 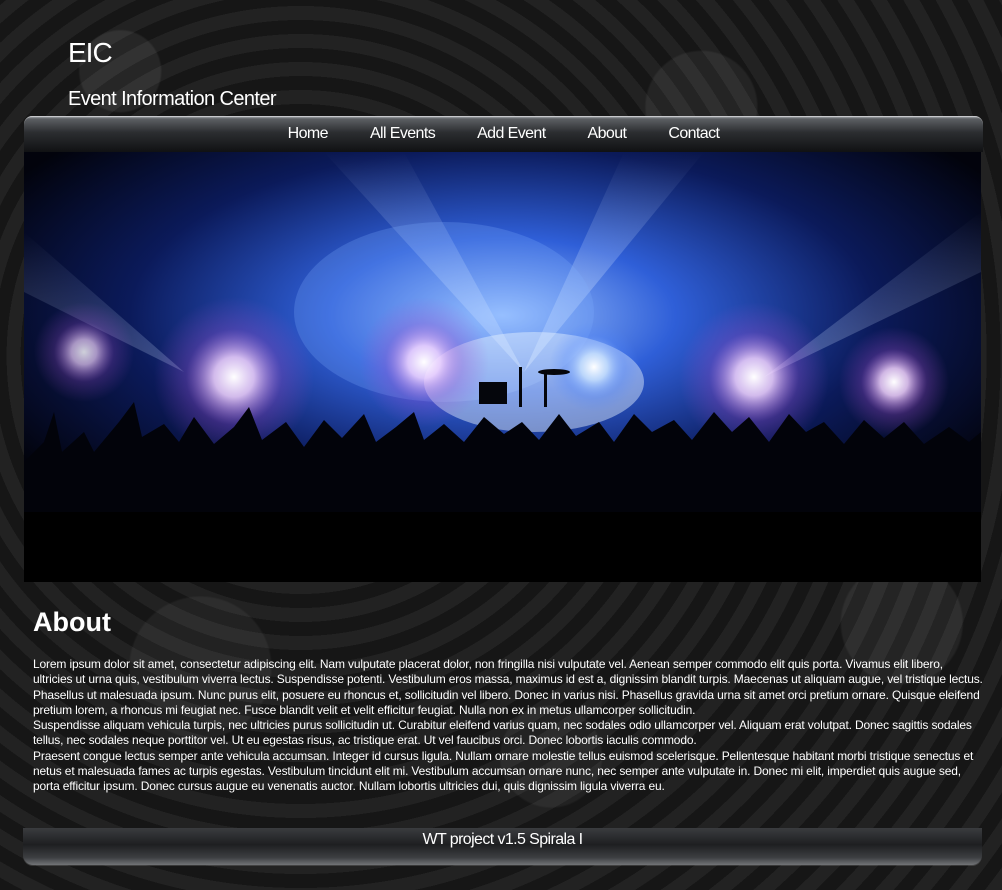 What do you see at coordinates (502, 839) in the screenshot?
I see `footer-text: WT project v1.5 Spirala I` at bounding box center [502, 839].